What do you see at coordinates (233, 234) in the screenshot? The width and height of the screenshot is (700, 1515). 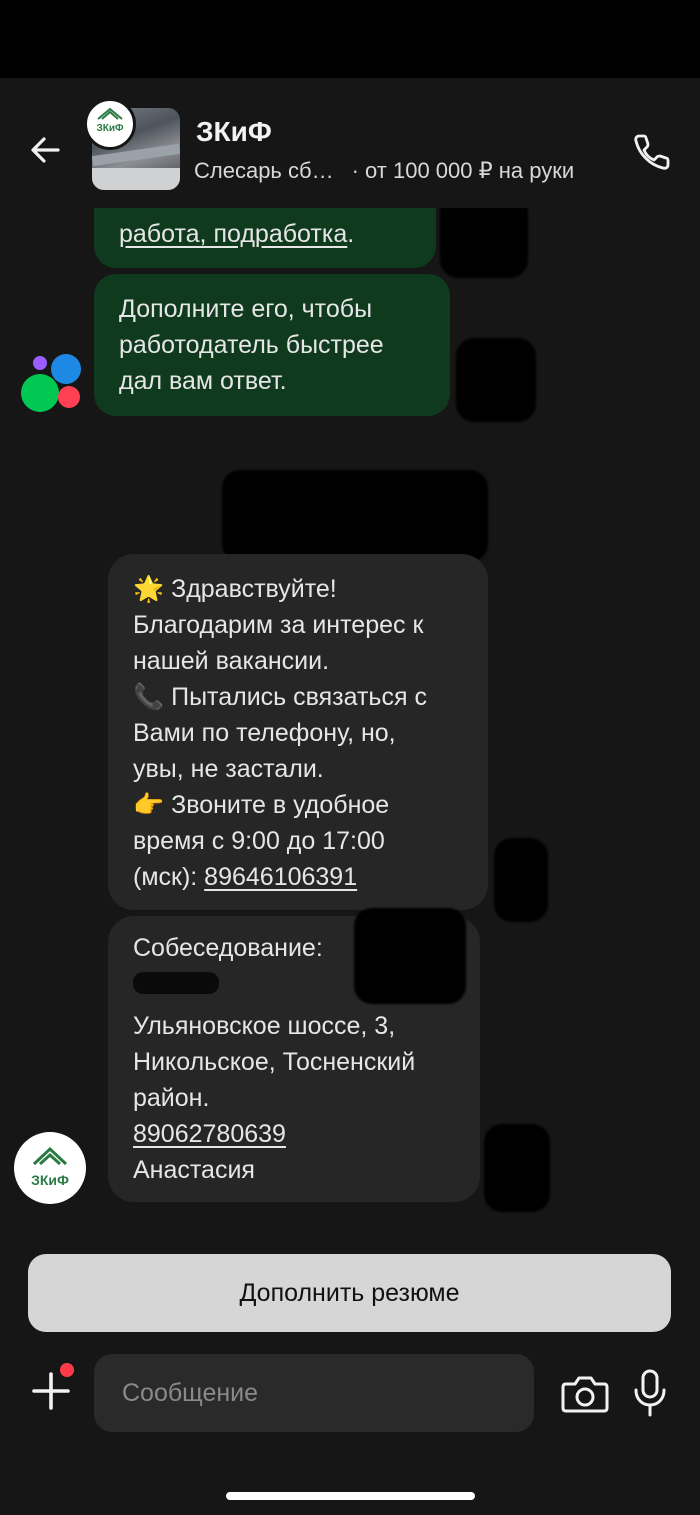 I see `message-link: работа, подработка` at bounding box center [233, 234].